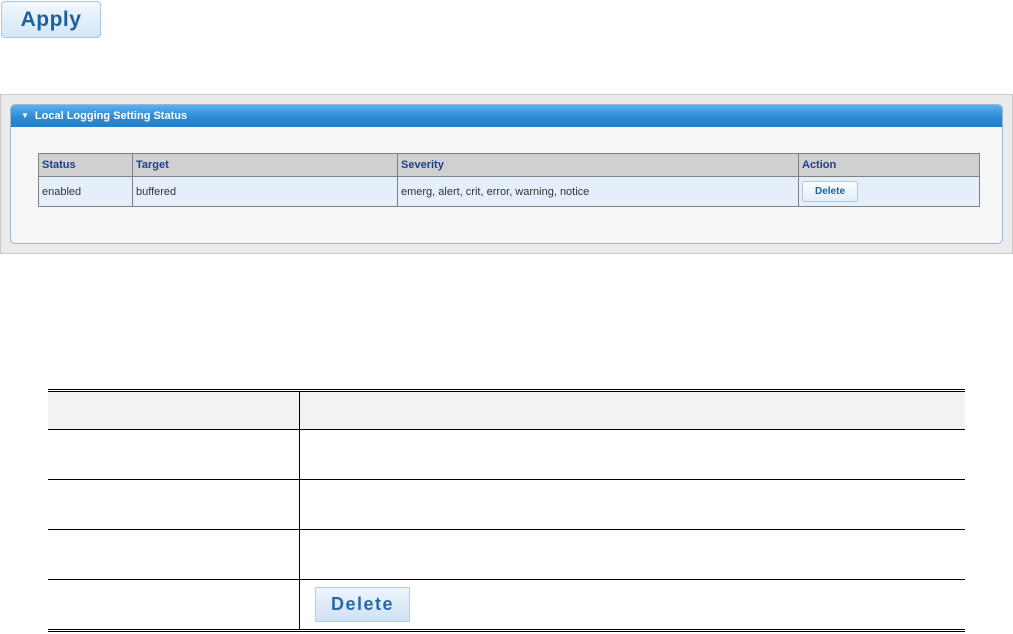 This screenshot has width=1013, height=634. Describe the element at coordinates (889, 191) in the screenshot. I see `cell-action: Delete` at that location.